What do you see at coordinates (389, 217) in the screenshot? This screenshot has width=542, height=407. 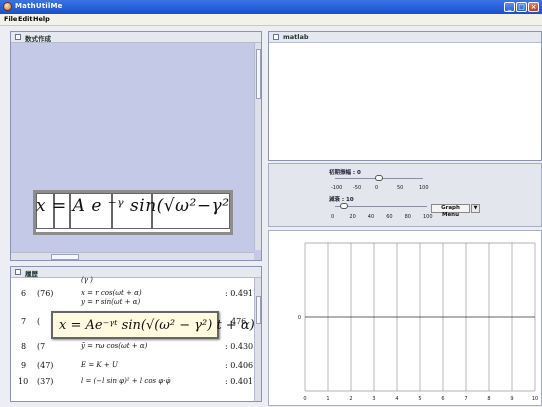 I see `slider-tick-label: 60` at bounding box center [389, 217].